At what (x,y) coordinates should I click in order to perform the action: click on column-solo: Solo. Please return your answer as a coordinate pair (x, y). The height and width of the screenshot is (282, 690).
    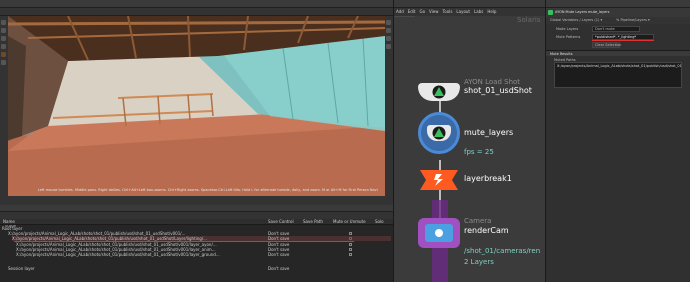
    Looking at the image, I should click on (379, 221).